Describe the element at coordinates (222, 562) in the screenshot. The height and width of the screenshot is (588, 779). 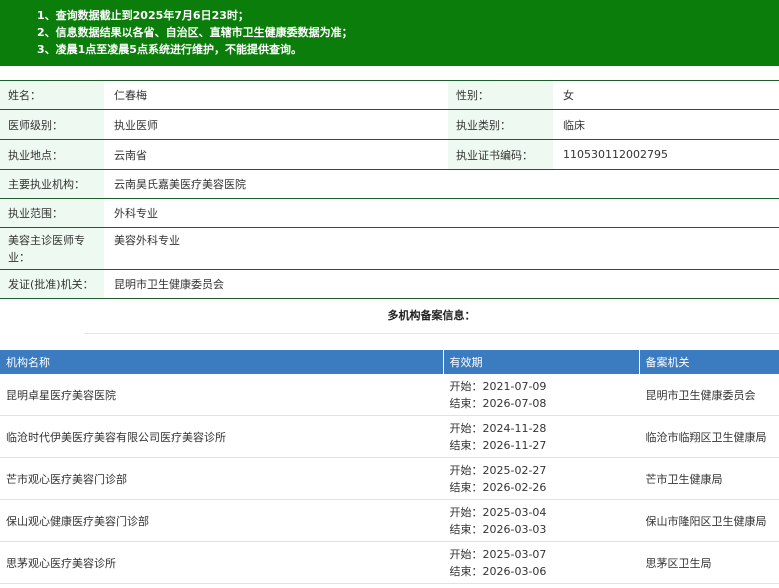
I see `org-name: 思茅观心医疗美容诊所` at that location.